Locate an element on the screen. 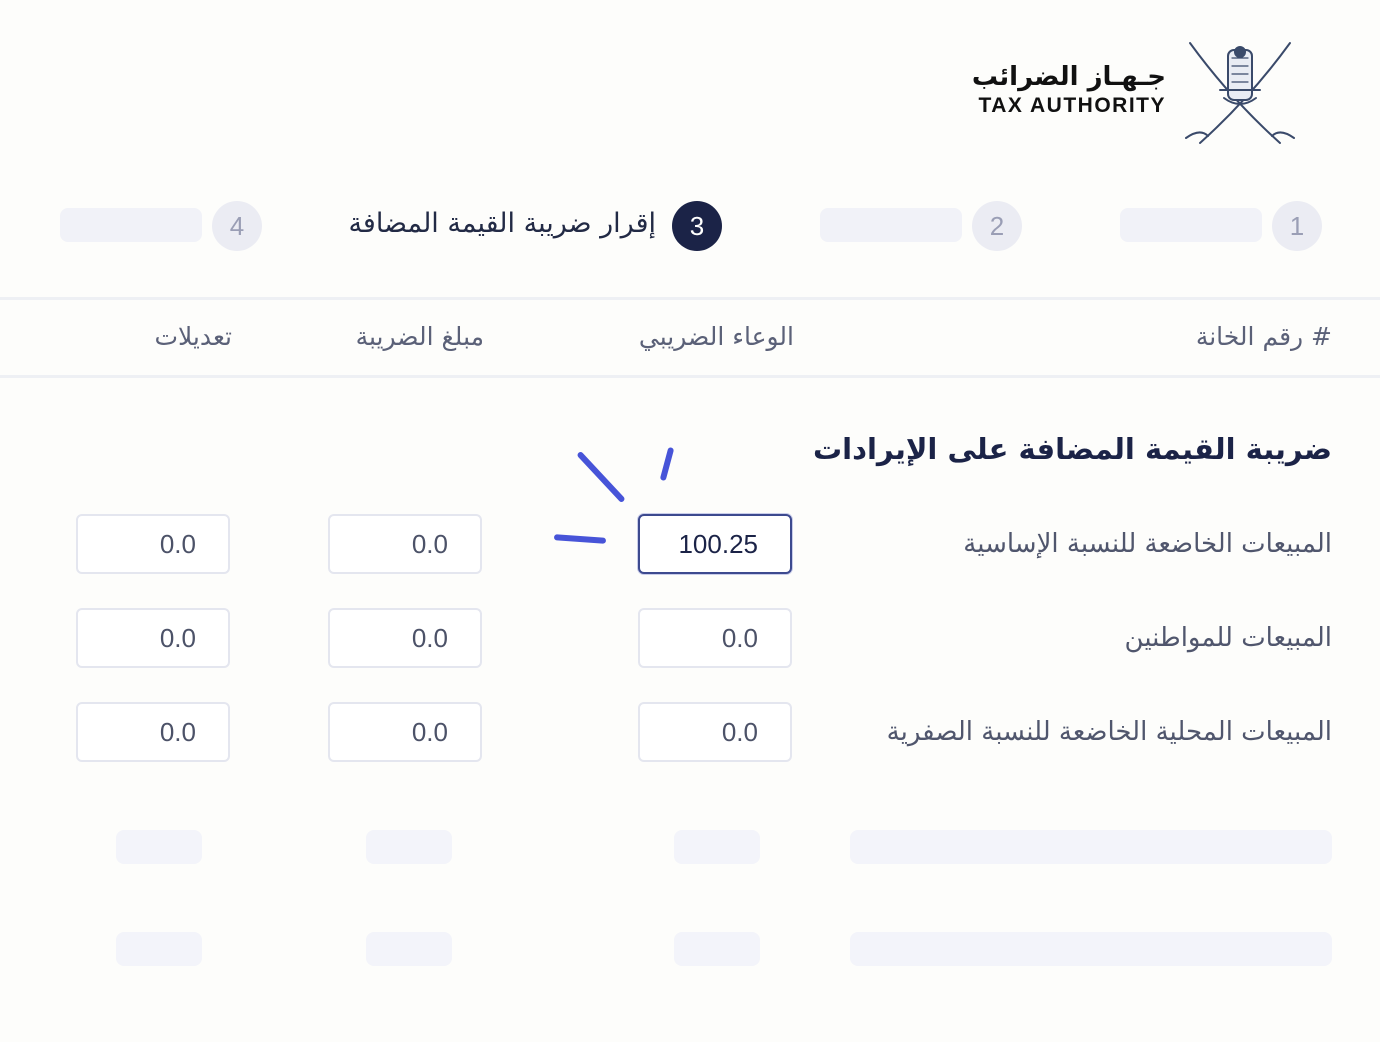 The image size is (1380, 1042). step-4-label-placeholder is located at coordinates (131, 225).